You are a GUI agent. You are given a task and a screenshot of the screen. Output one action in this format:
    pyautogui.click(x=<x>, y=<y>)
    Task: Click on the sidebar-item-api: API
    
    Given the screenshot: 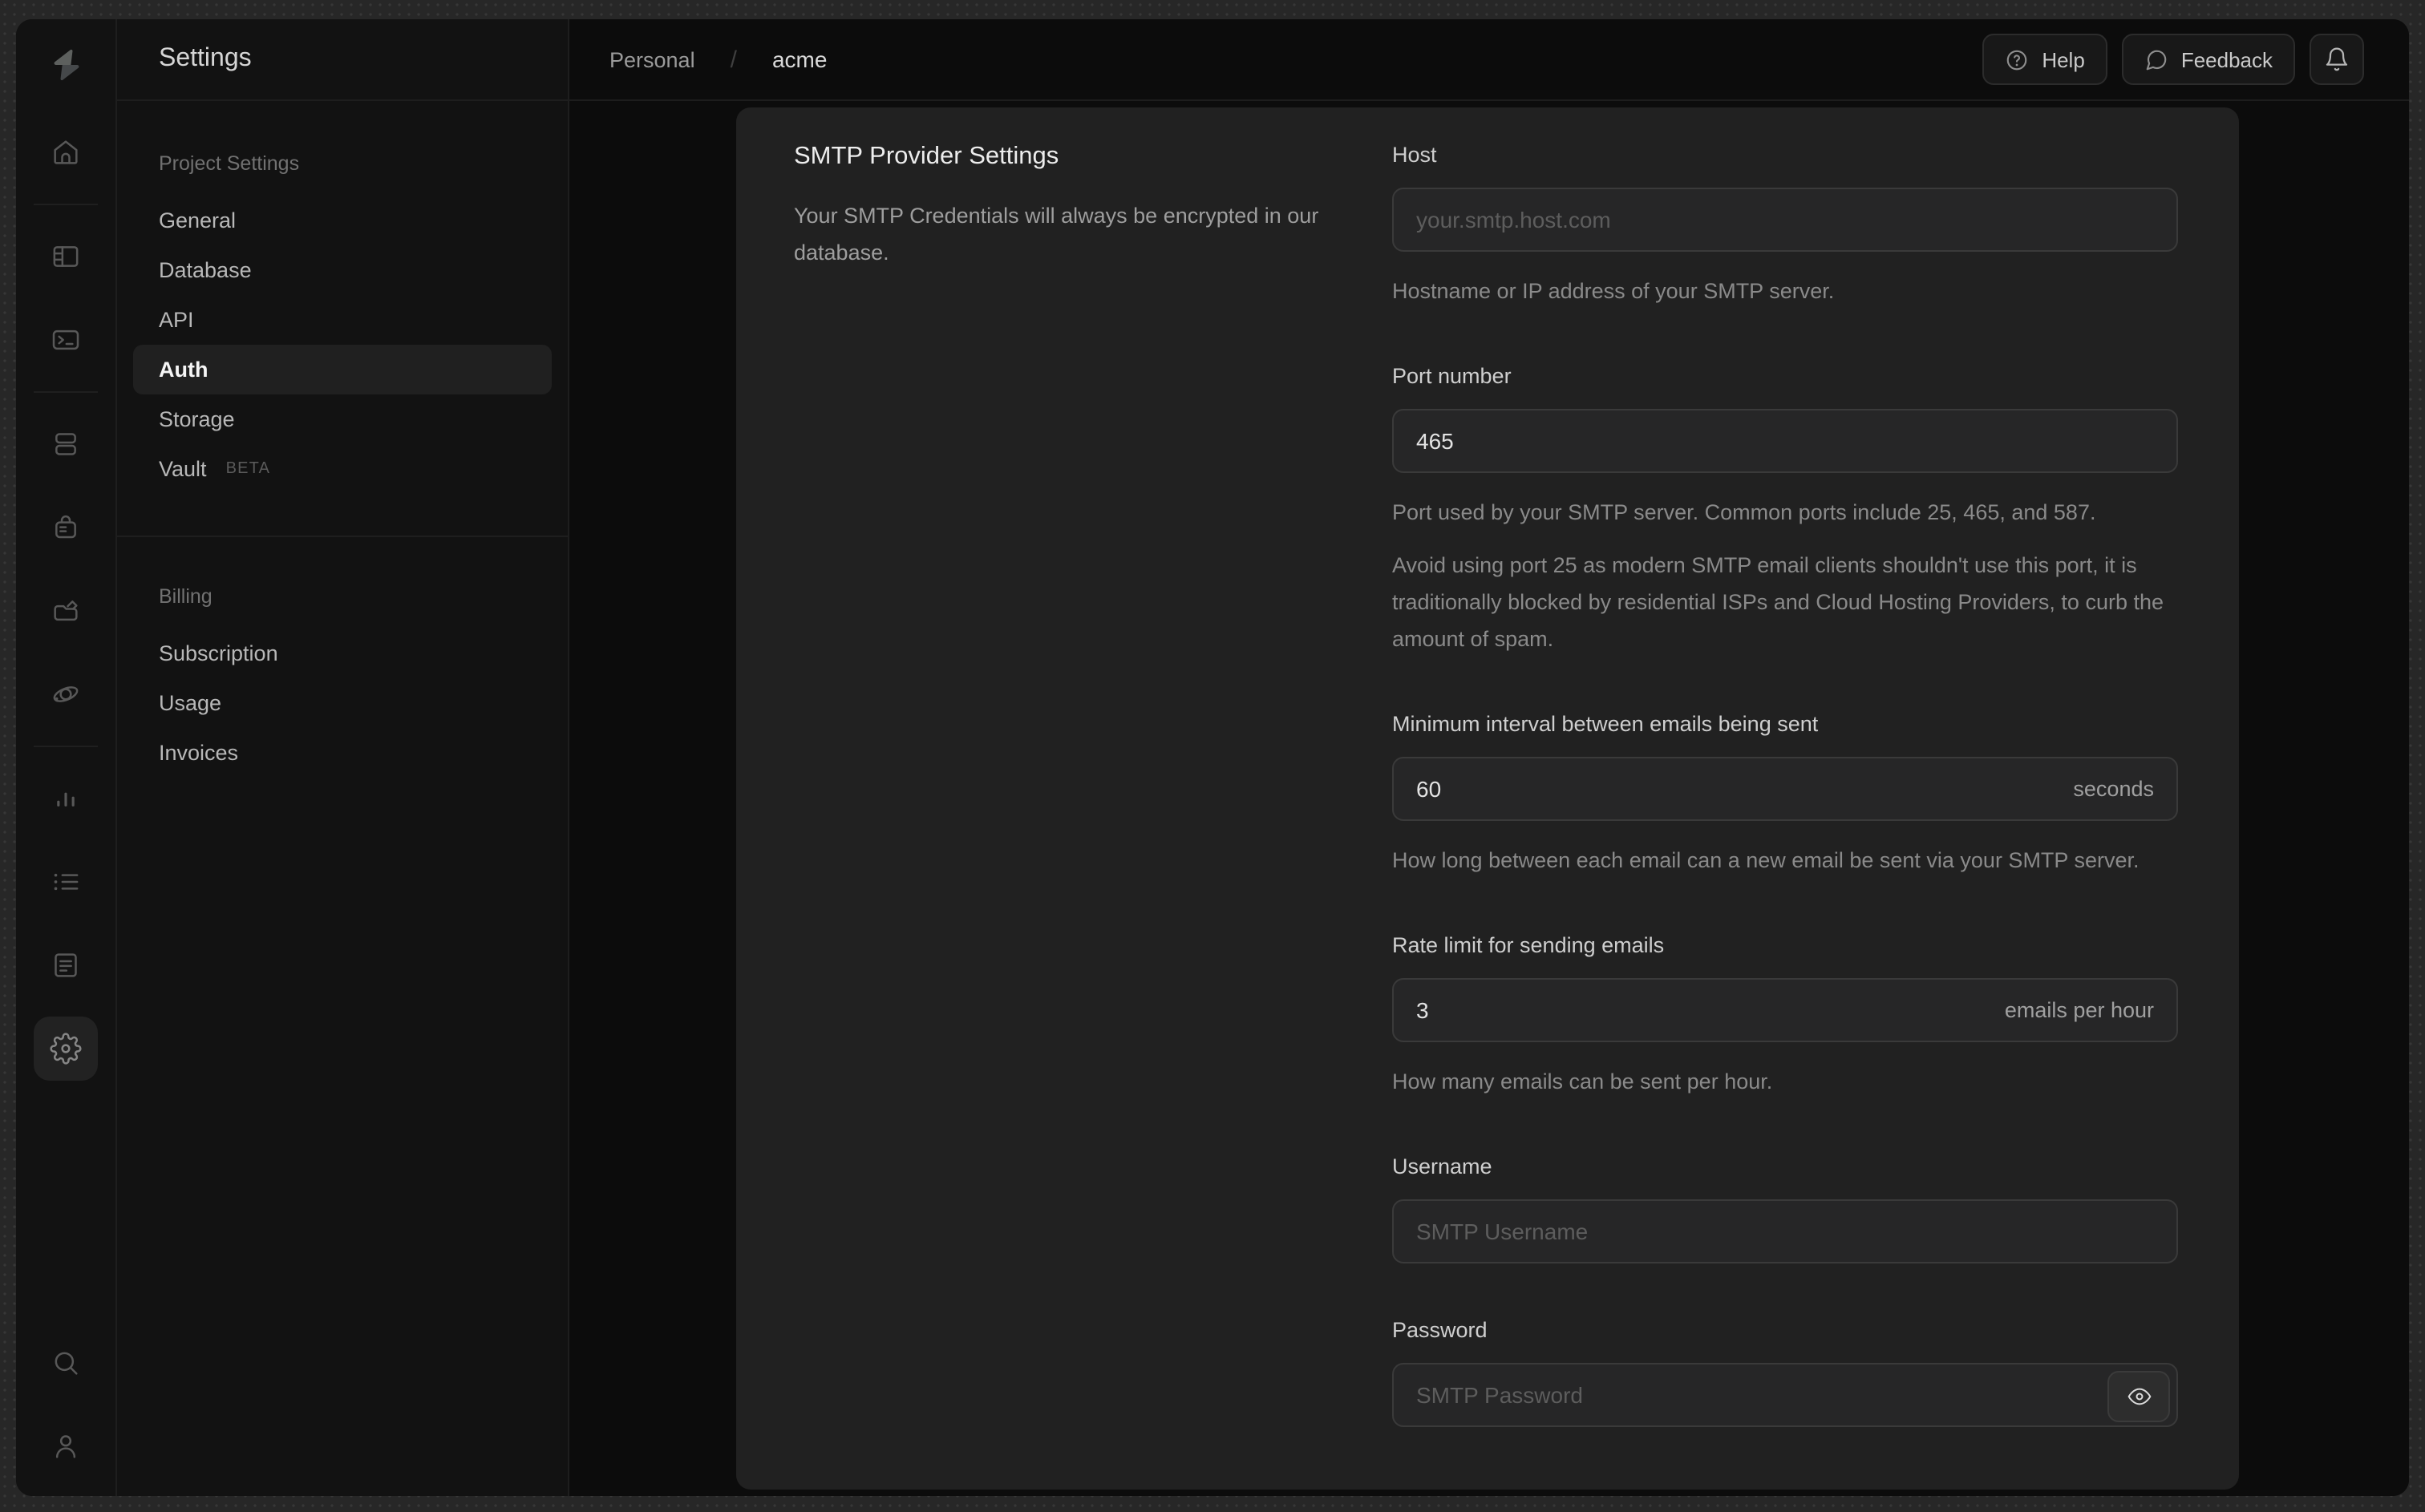 What is the action you would take?
    pyautogui.click(x=342, y=320)
    